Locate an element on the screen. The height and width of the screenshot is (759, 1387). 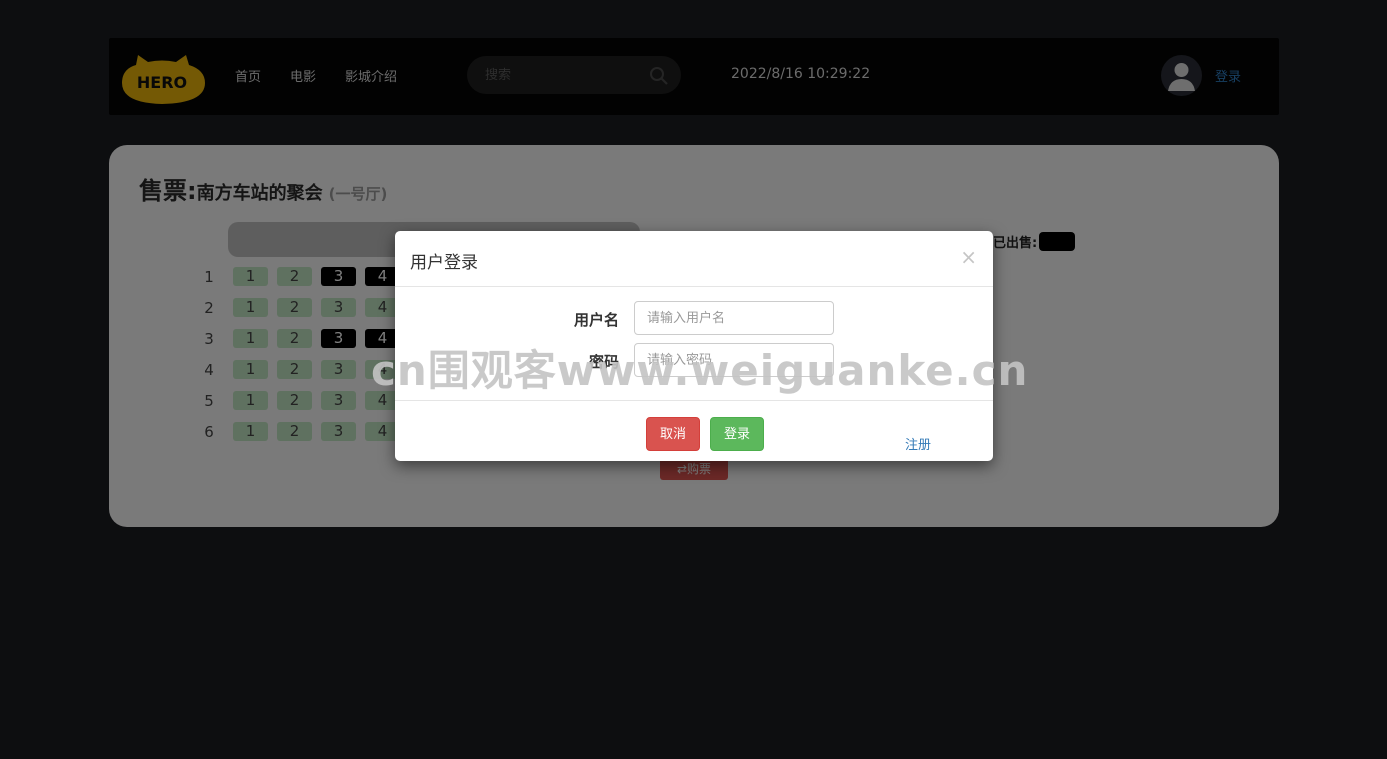
modal-title: 用户登录 is located at coordinates (444, 263).